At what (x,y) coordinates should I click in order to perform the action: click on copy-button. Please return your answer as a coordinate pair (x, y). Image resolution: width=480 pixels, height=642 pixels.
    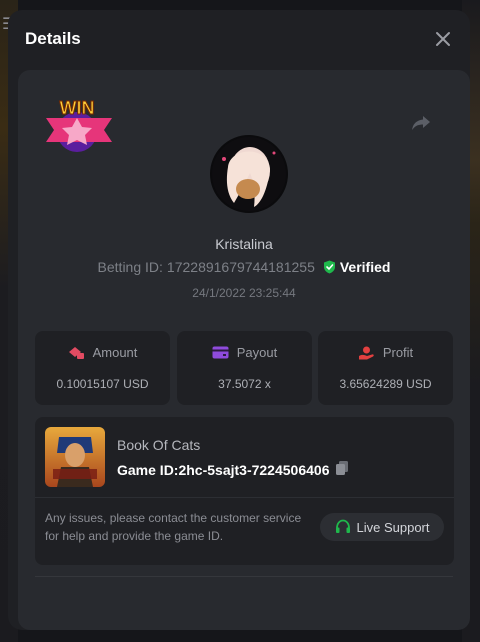
    Looking at the image, I should click on (342, 469).